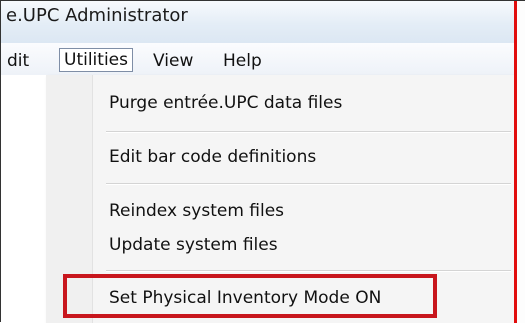 The width and height of the screenshot is (525, 323). Describe the element at coordinates (23, 199) in the screenshot. I see `main-content-area` at that location.